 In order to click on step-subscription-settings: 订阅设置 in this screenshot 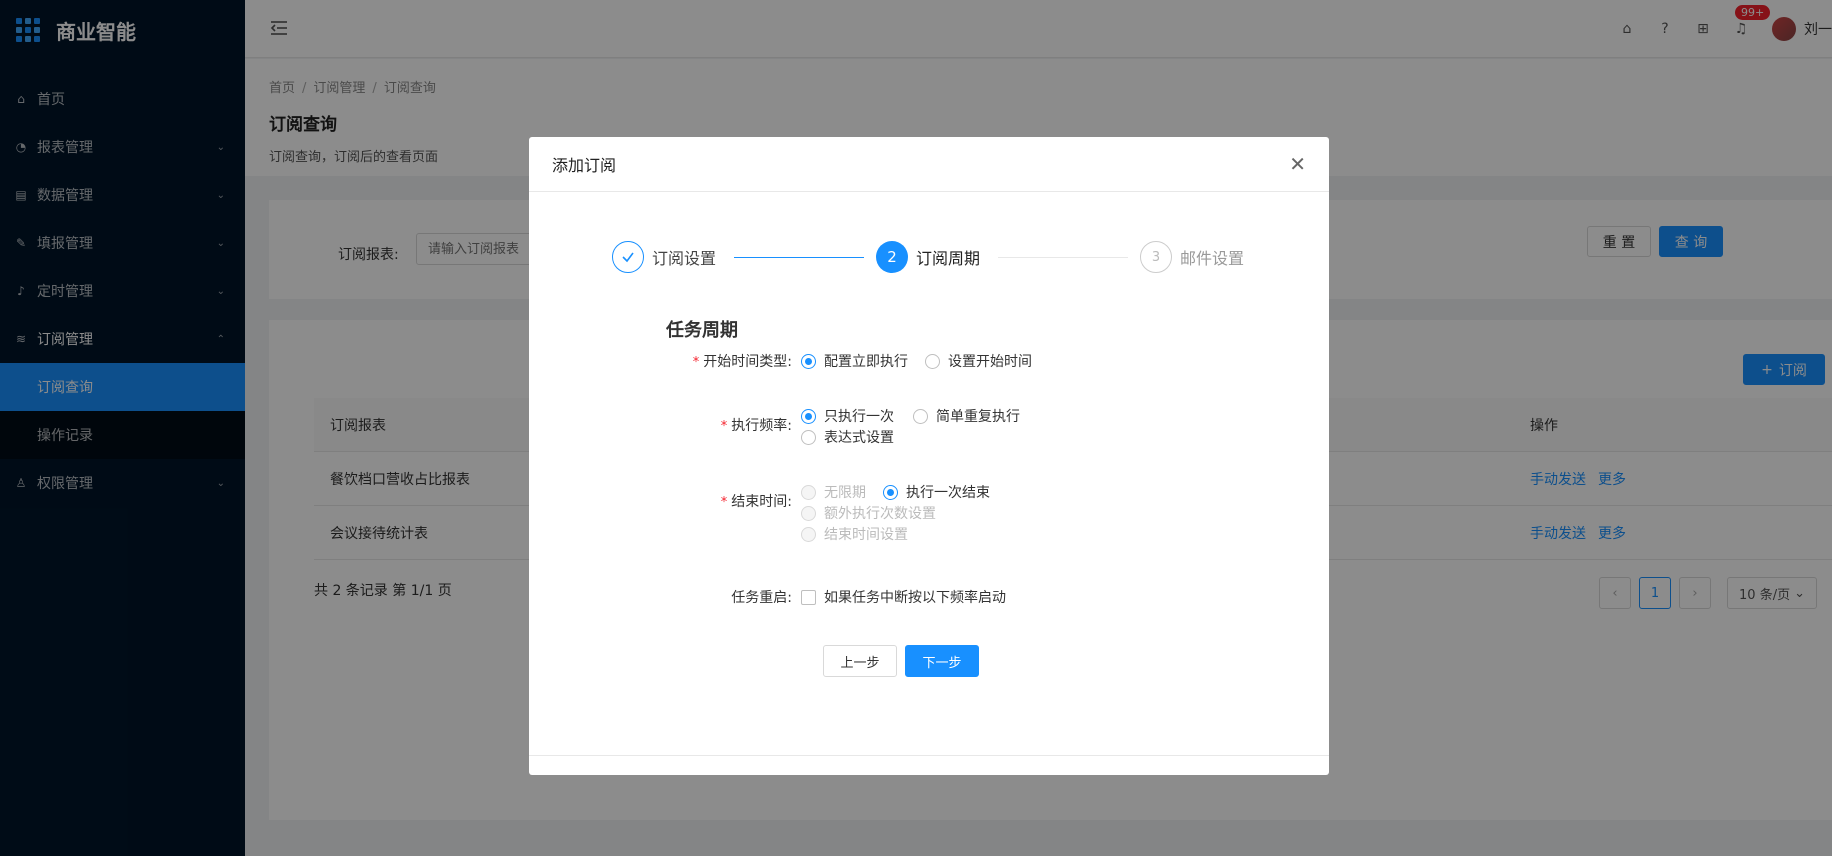, I will do `click(664, 257)`.